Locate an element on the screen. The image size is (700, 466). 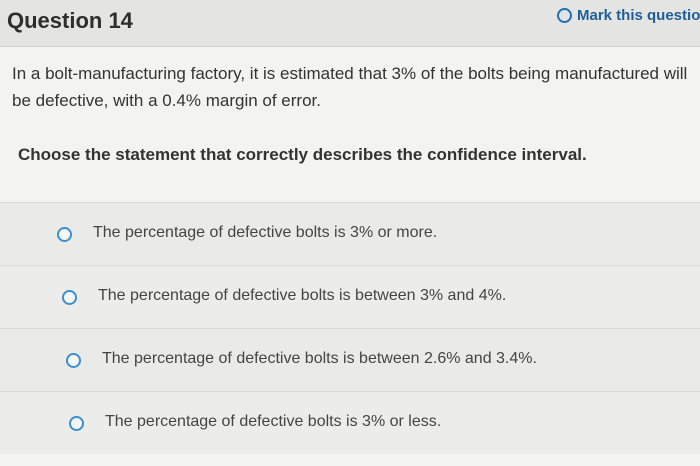
question-title: Question 14 is located at coordinates (70, 20).